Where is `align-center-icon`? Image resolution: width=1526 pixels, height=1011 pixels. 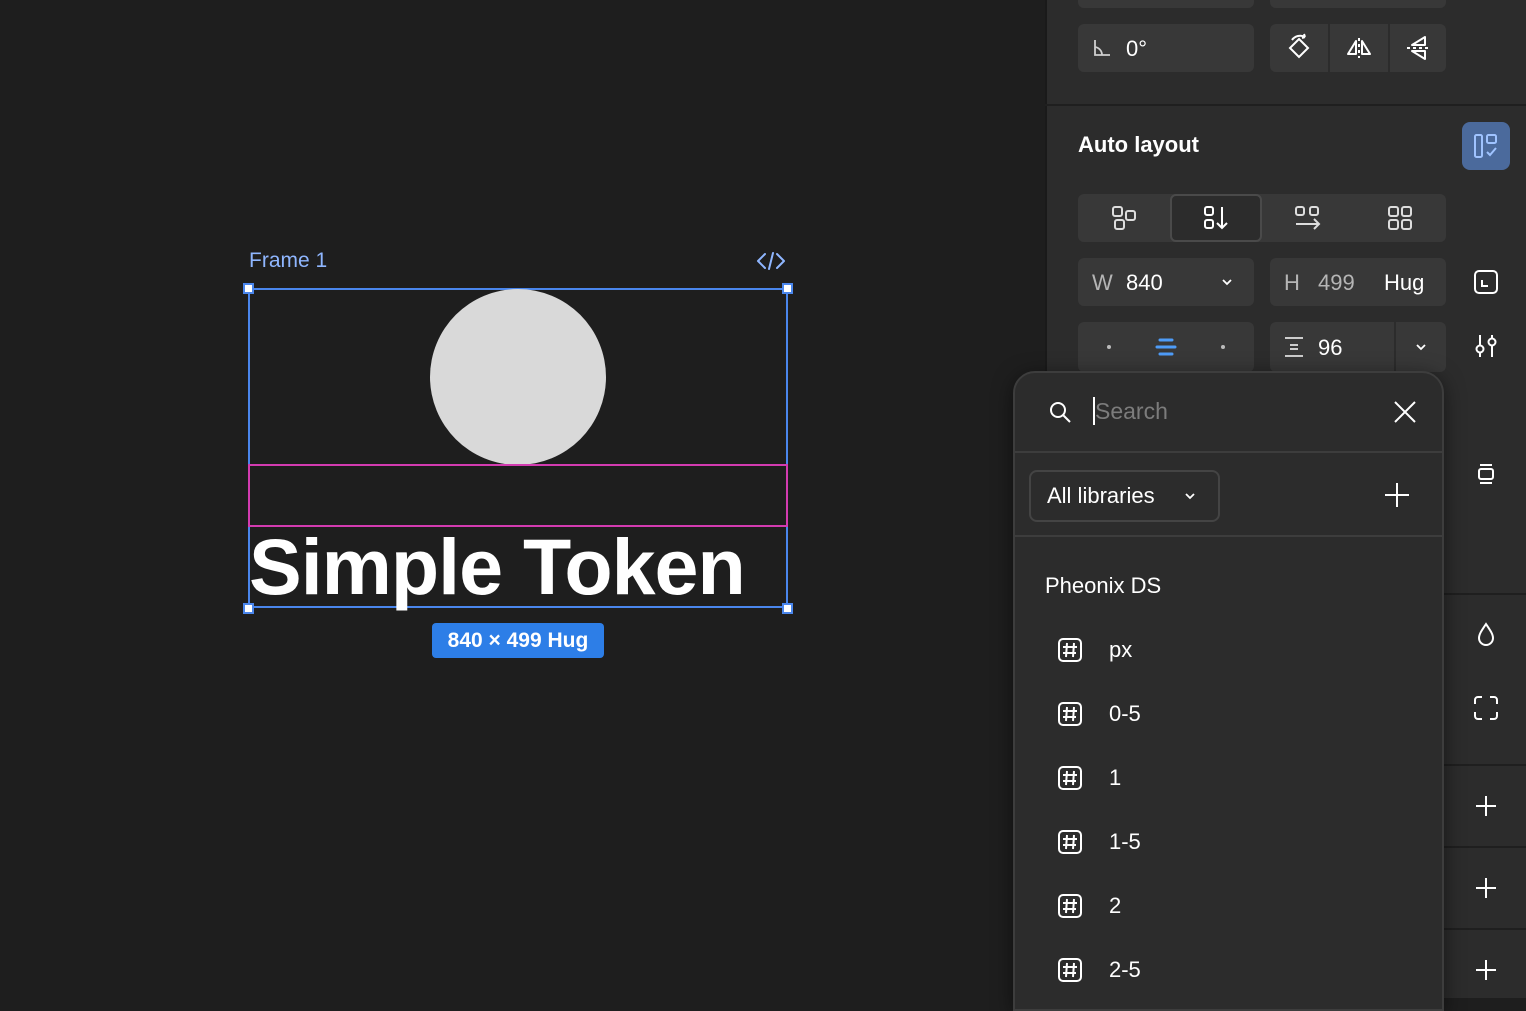 align-center-icon is located at coordinates (1166, 348).